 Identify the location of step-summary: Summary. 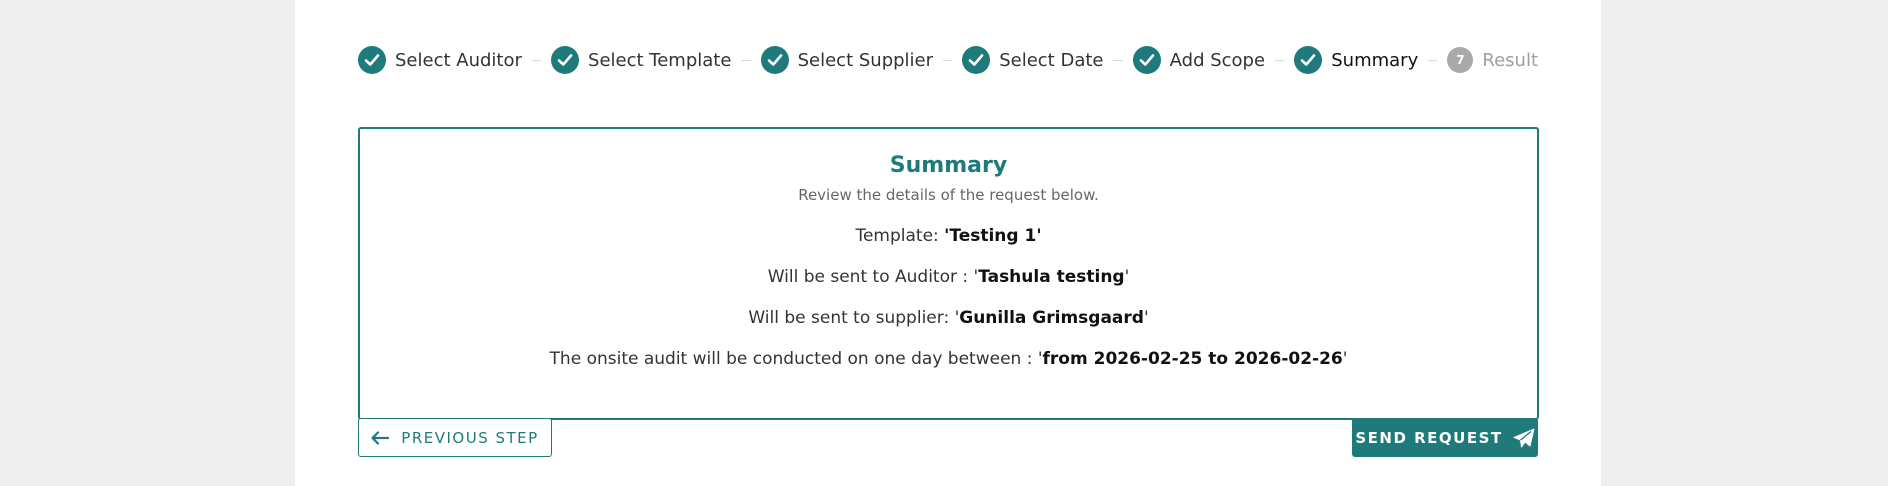
(1356, 60).